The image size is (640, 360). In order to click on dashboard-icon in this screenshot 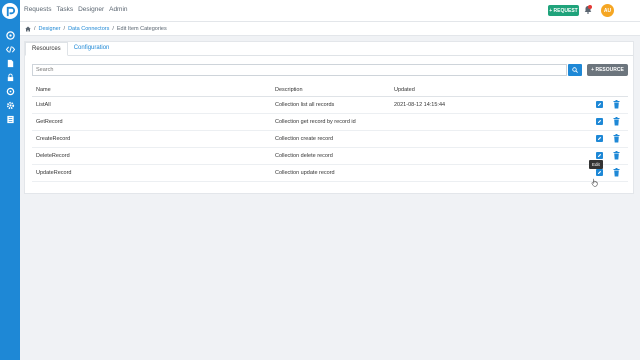, I will do `click(10, 35)`.